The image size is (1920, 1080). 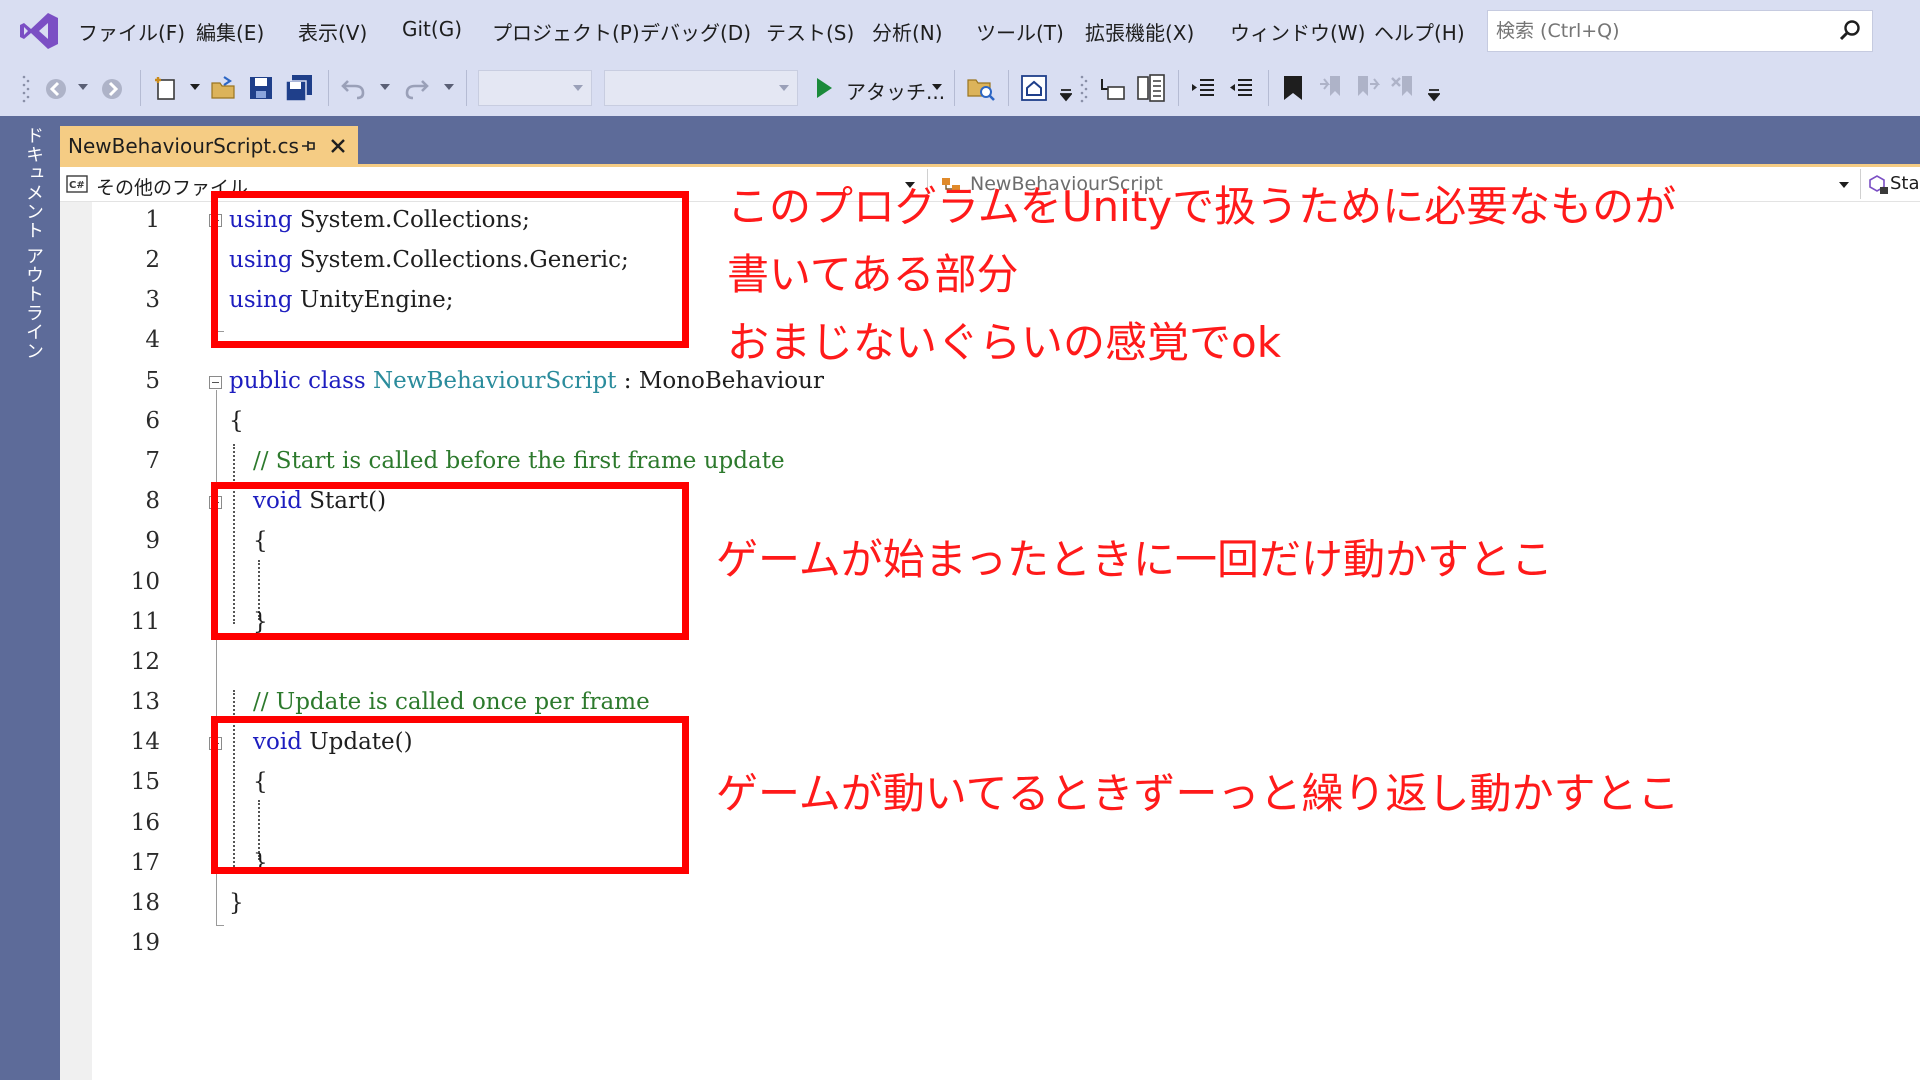 I want to click on pin-icon, so click(x=308, y=146).